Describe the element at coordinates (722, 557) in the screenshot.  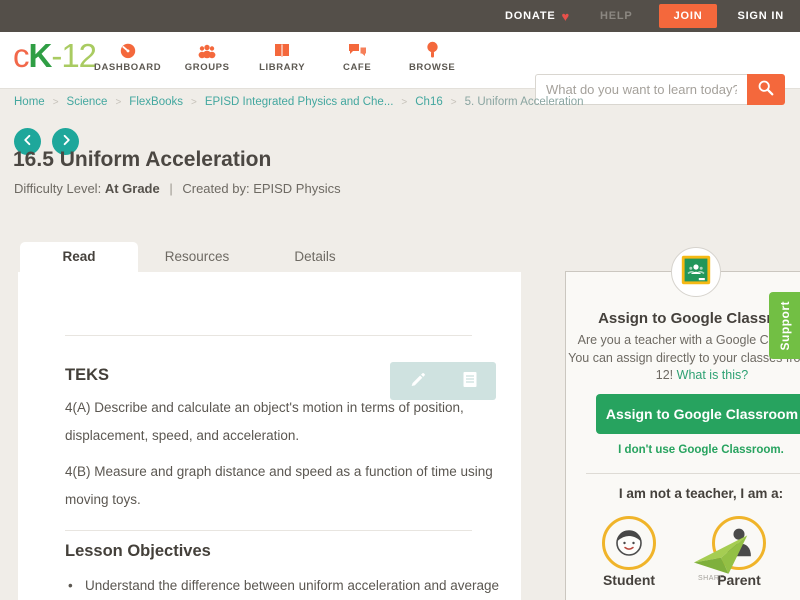
I see `share-widget` at that location.